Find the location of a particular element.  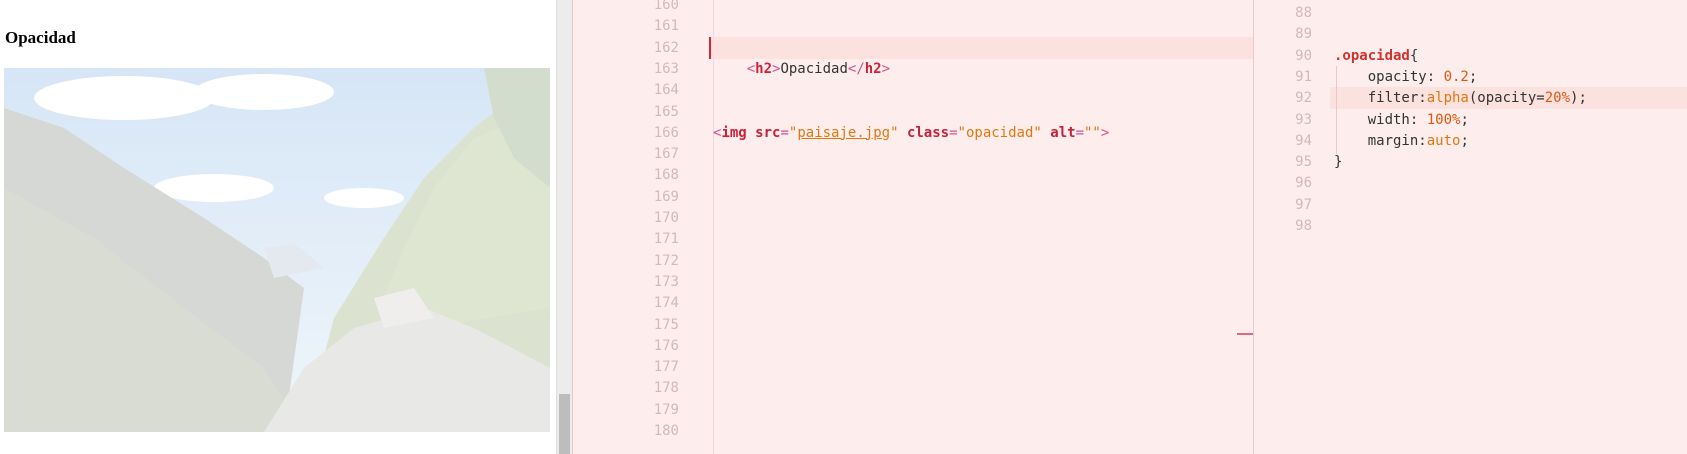

code-line: 165 is located at coordinates (913, 112).